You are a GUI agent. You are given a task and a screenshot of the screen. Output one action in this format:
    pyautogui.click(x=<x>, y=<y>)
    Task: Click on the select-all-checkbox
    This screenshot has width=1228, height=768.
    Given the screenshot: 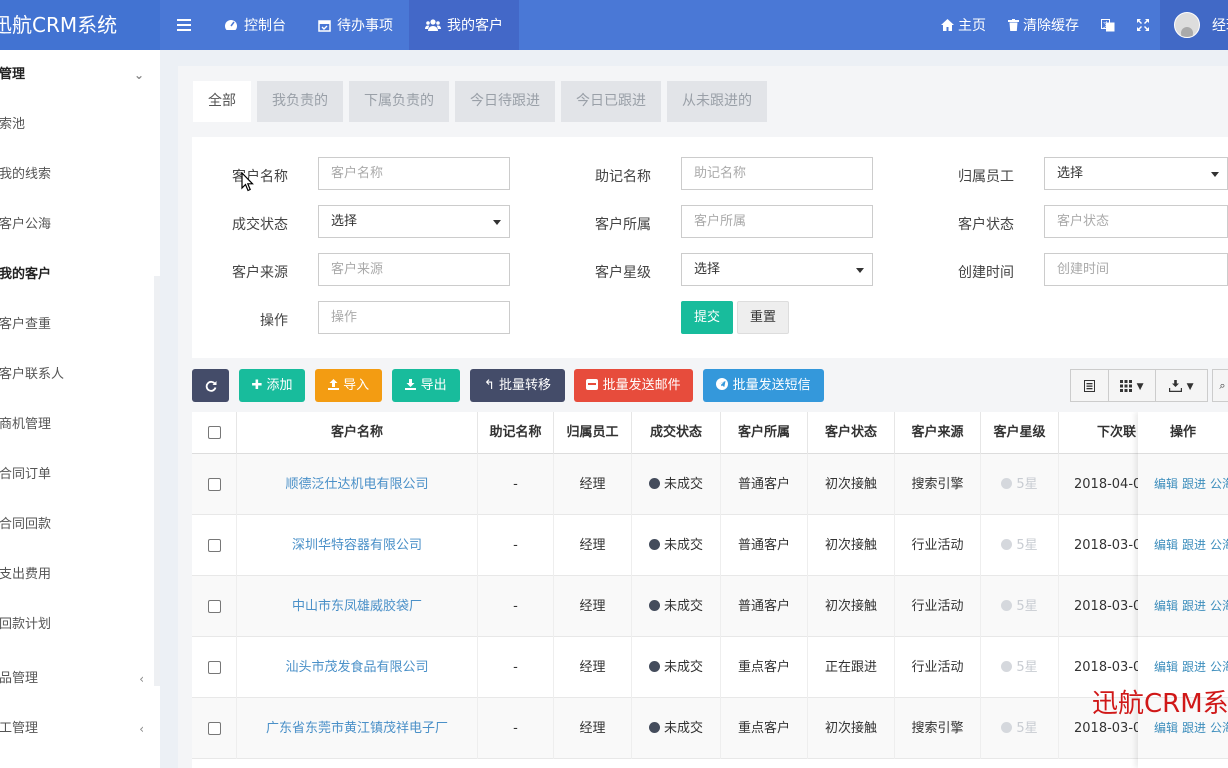 What is the action you would take?
    pyautogui.click(x=214, y=432)
    